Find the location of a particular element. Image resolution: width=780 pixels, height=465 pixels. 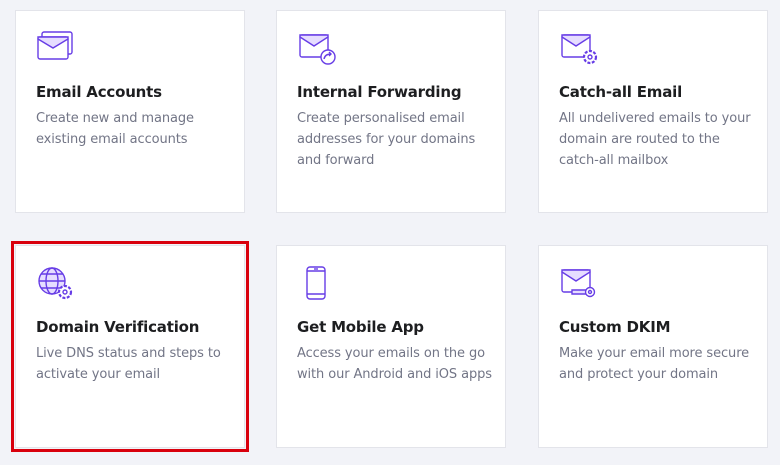

card-title: Get Mobile App is located at coordinates (360, 327).